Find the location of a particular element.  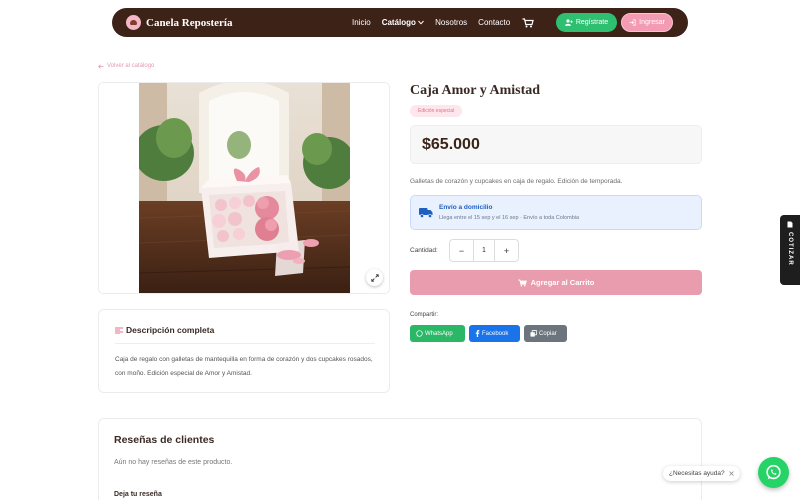

nav-links: Inicio Catálogo Nosotros Contacto is located at coordinates (443, 22).